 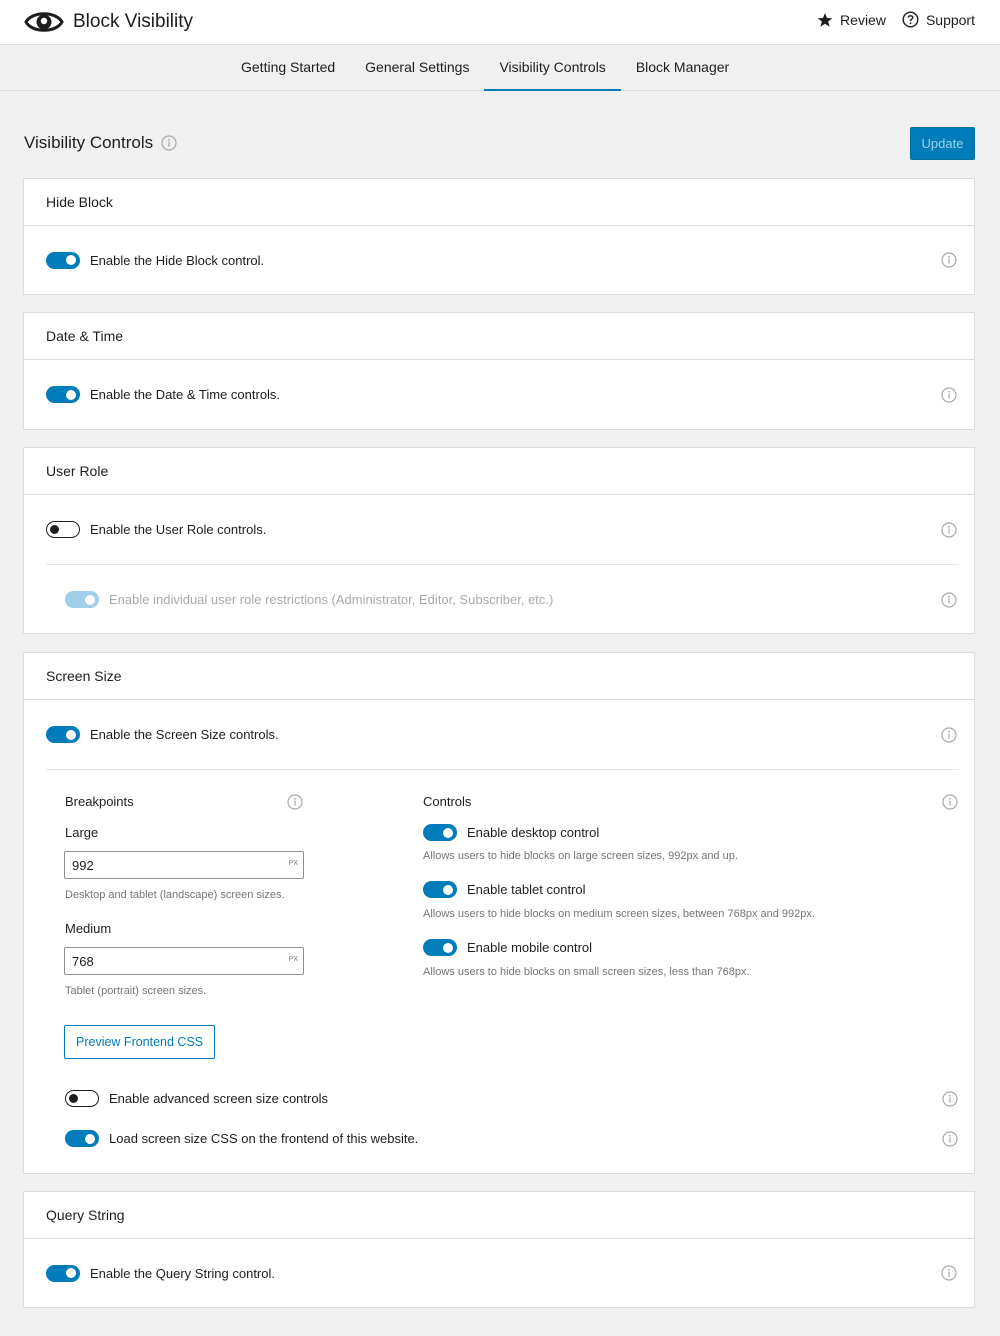 I want to click on update-button: Update, so click(x=942, y=143).